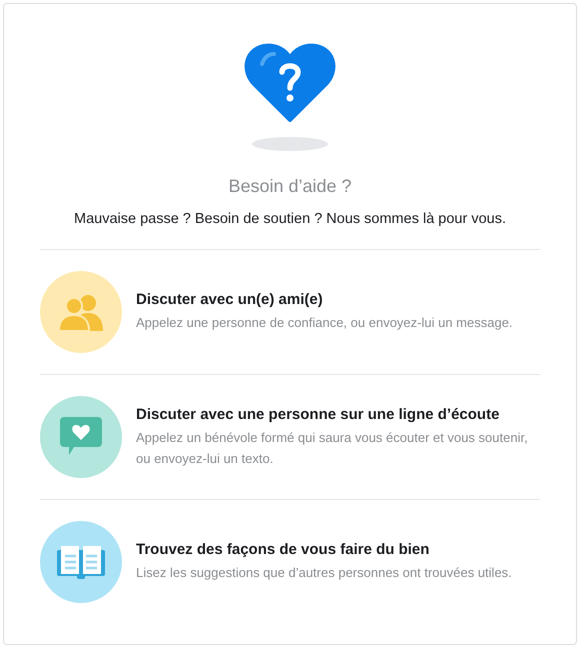 This screenshot has height=651, width=582. I want to click on option-title: Discuter avec une personne sur une ligne d’écoute, so click(338, 414).